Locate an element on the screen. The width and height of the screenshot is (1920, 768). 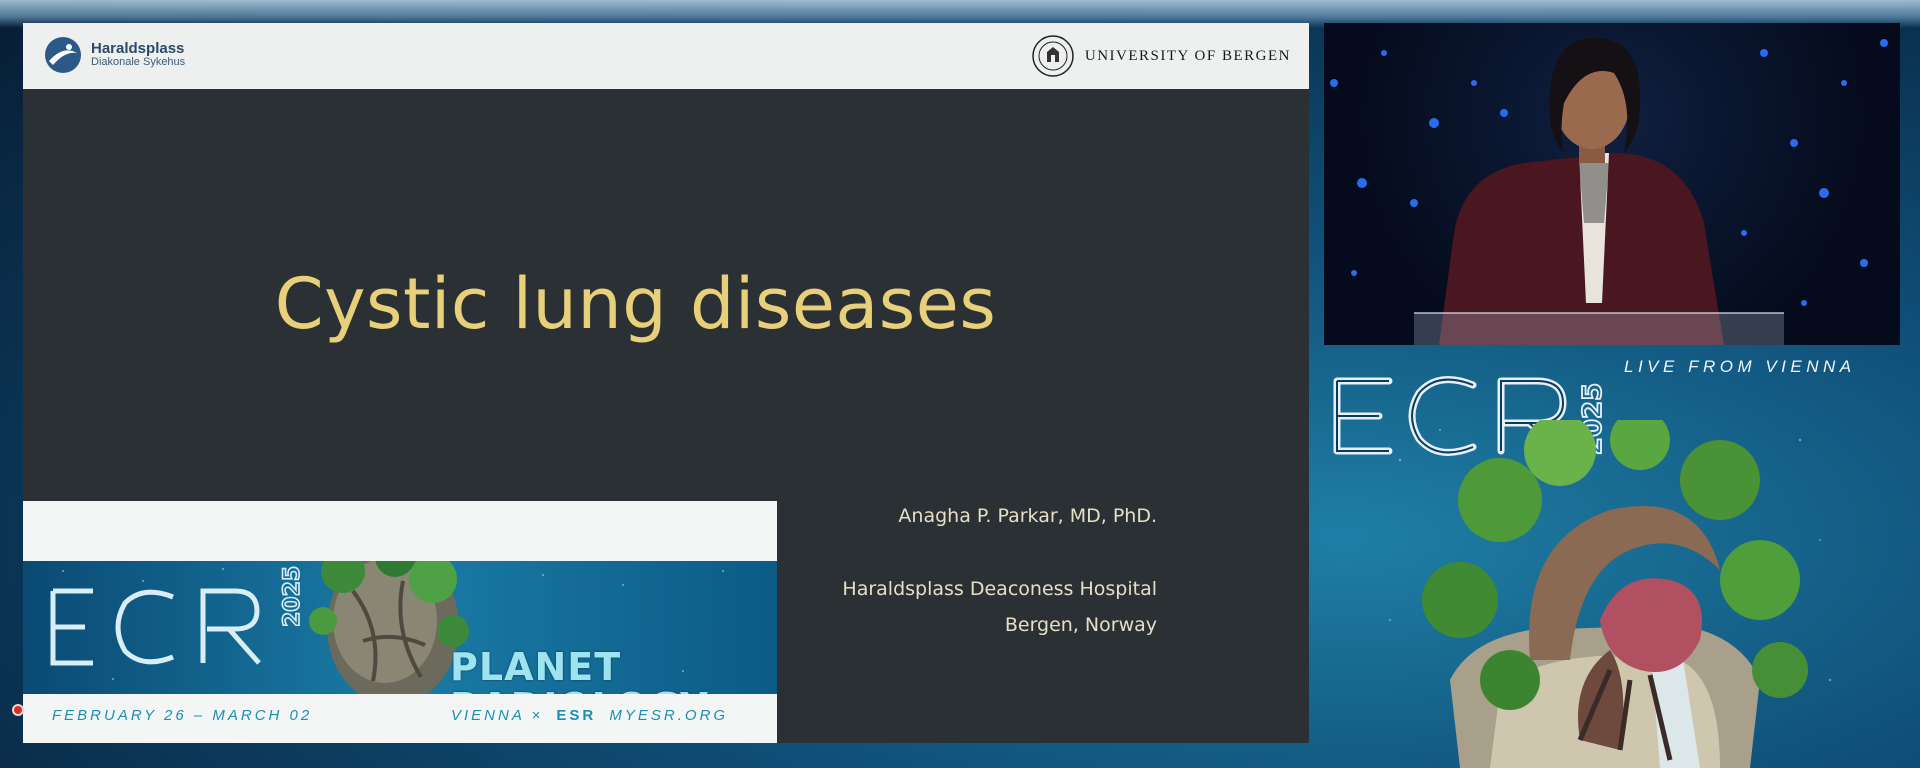
haraldsplass-subtitle: Diakonale Sykehus is located at coordinates (138, 62).